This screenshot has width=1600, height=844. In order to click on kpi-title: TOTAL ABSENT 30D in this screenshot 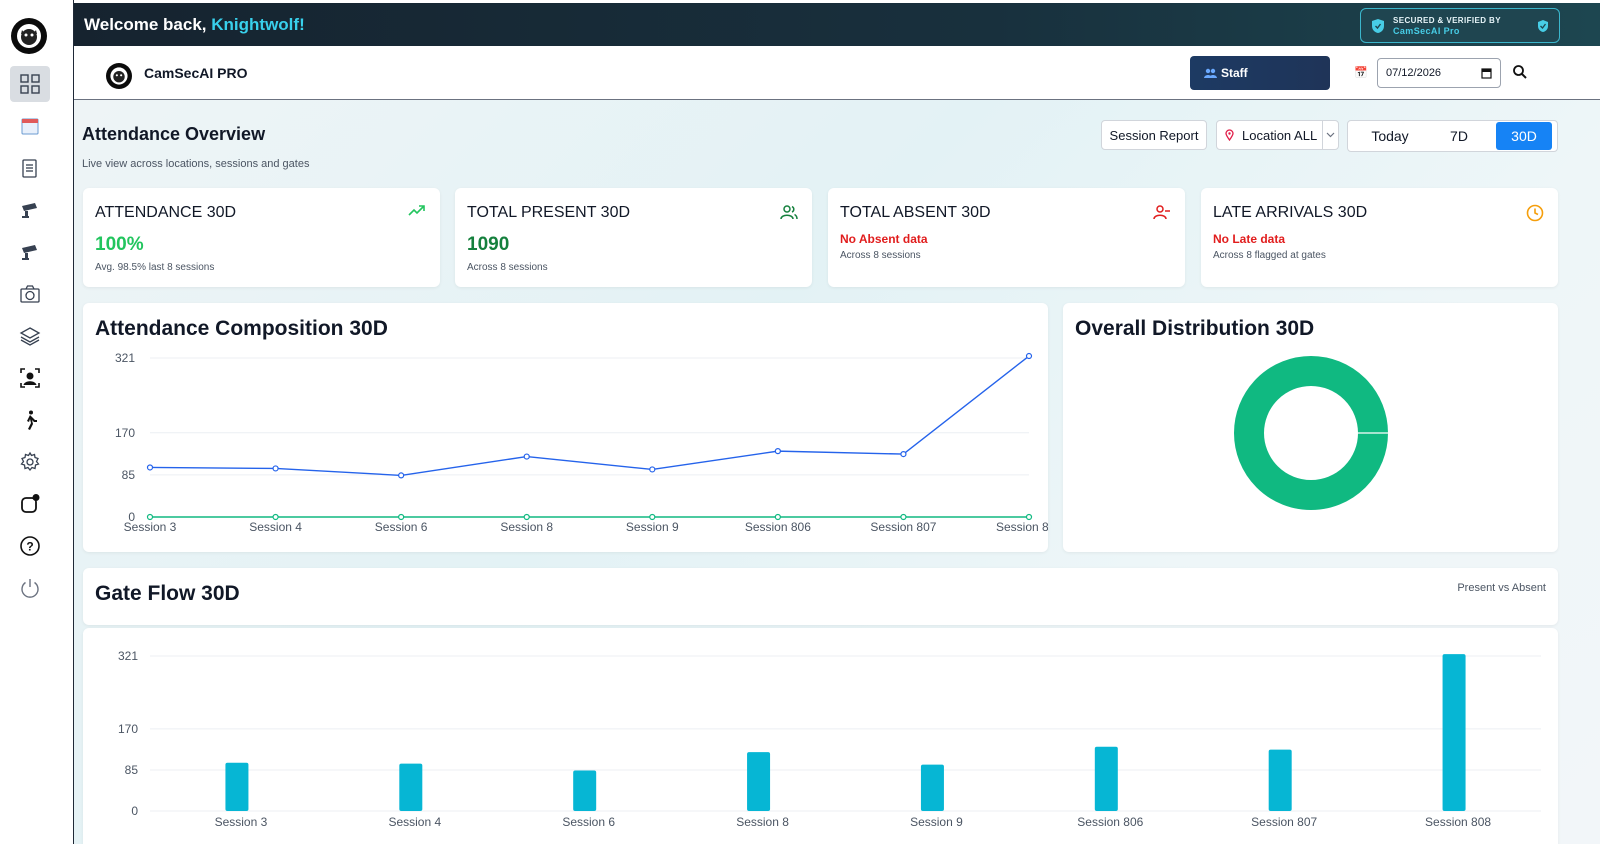, I will do `click(915, 212)`.